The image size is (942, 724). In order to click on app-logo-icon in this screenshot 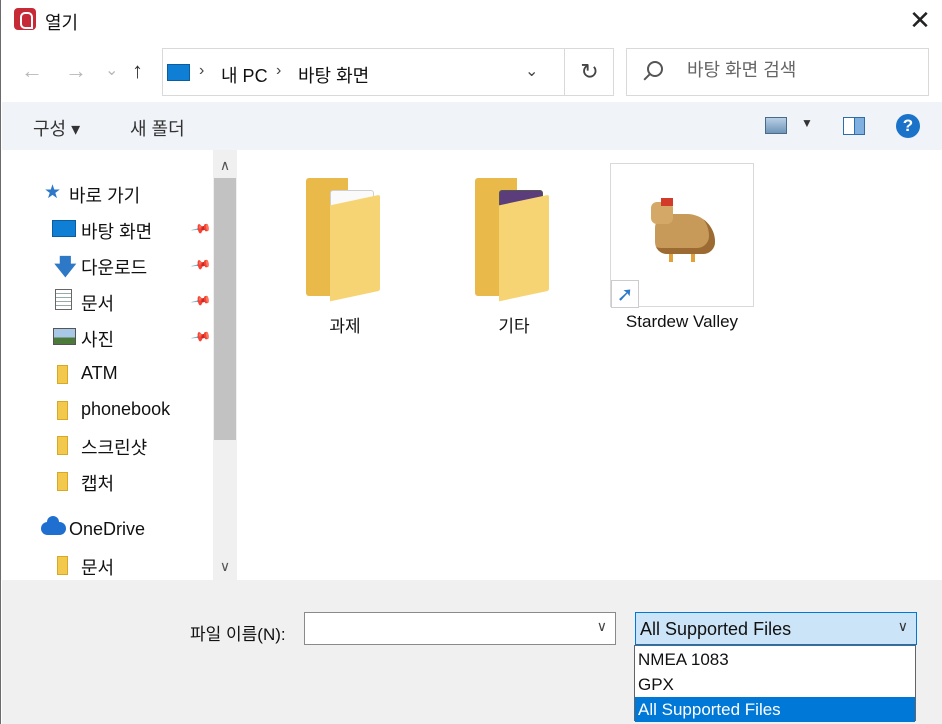, I will do `click(25, 19)`.